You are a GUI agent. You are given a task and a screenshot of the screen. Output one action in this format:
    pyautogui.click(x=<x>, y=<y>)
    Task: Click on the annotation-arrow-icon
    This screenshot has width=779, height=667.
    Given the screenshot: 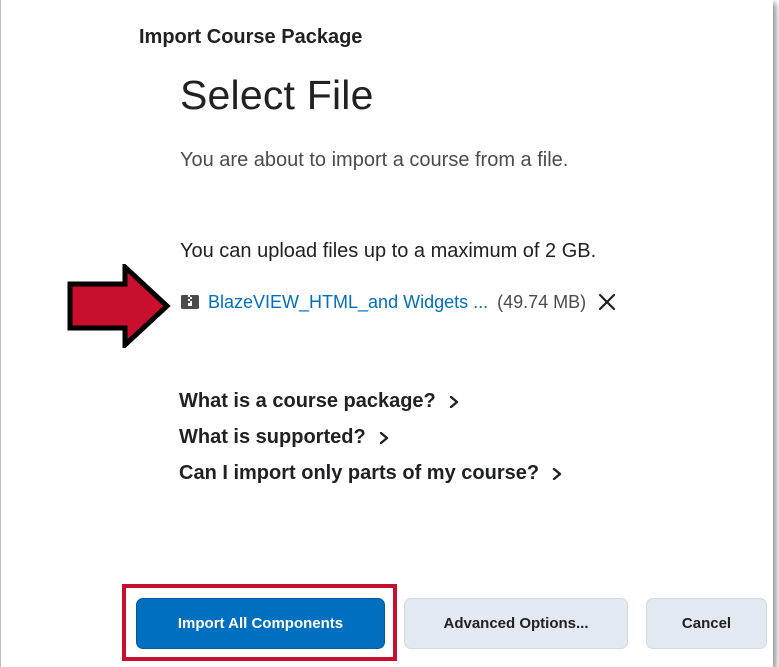 What is the action you would take?
    pyautogui.click(x=119, y=306)
    